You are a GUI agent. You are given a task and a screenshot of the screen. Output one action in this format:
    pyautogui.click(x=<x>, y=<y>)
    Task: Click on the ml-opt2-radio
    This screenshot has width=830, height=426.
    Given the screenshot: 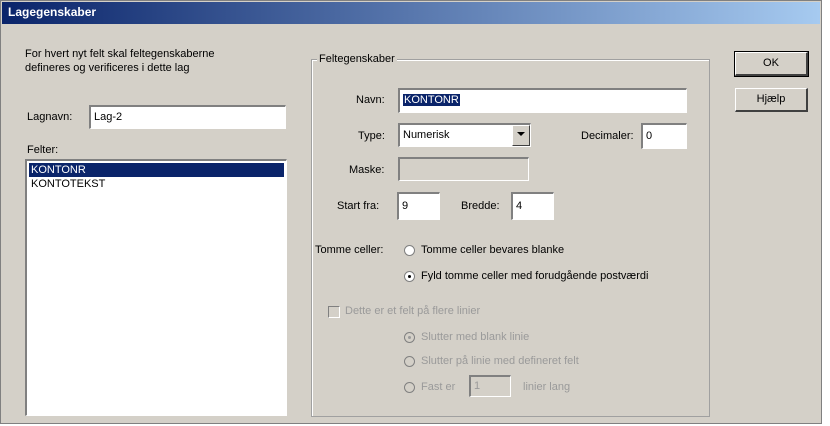 What is the action you would take?
    pyautogui.click(x=409, y=361)
    